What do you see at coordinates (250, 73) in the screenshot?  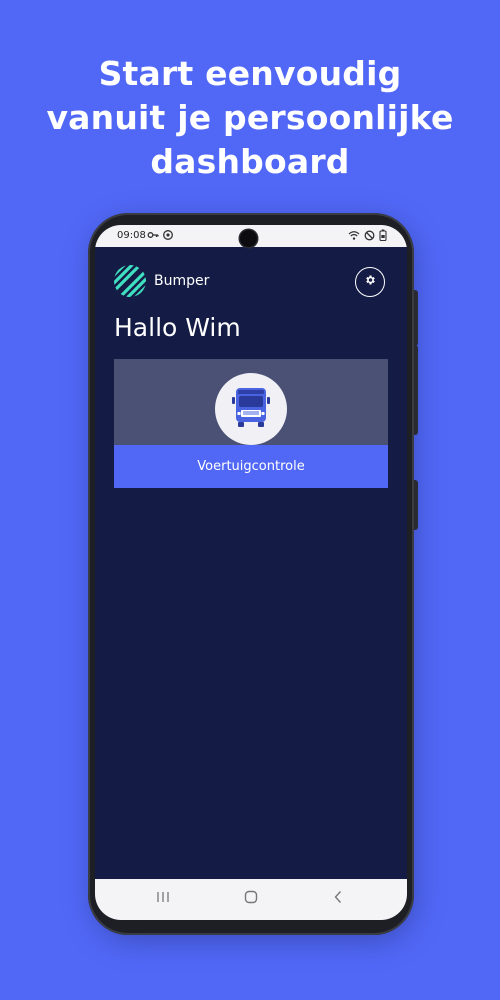 I see `headline-line-1: Start eenvoudig` at bounding box center [250, 73].